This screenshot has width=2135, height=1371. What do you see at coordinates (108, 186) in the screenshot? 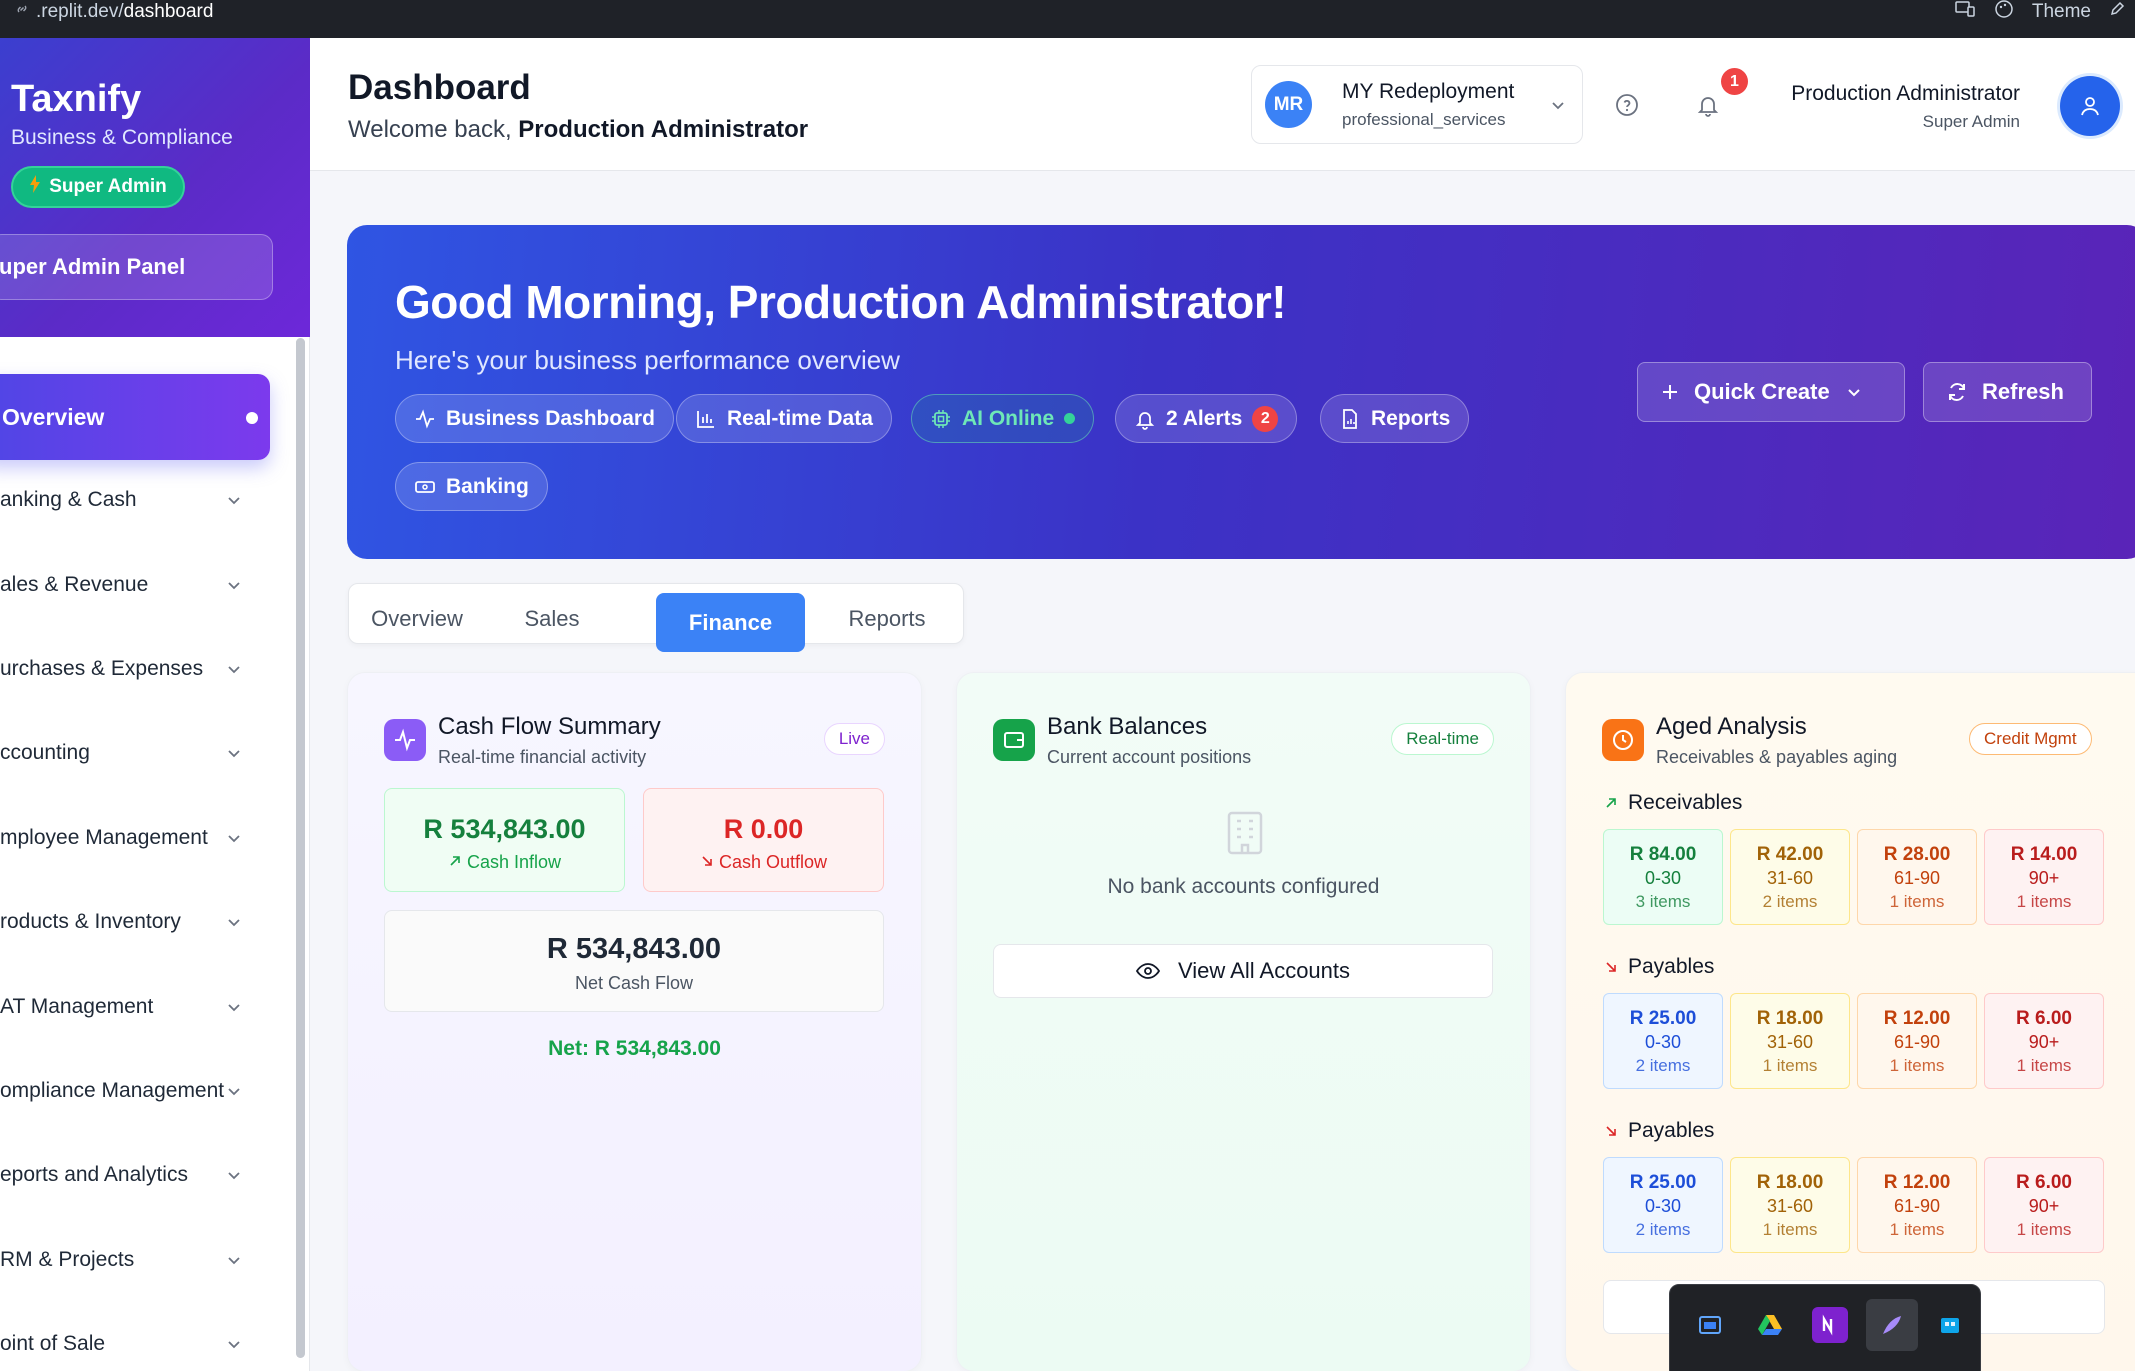
I see `role-badge-label: Super Admin` at bounding box center [108, 186].